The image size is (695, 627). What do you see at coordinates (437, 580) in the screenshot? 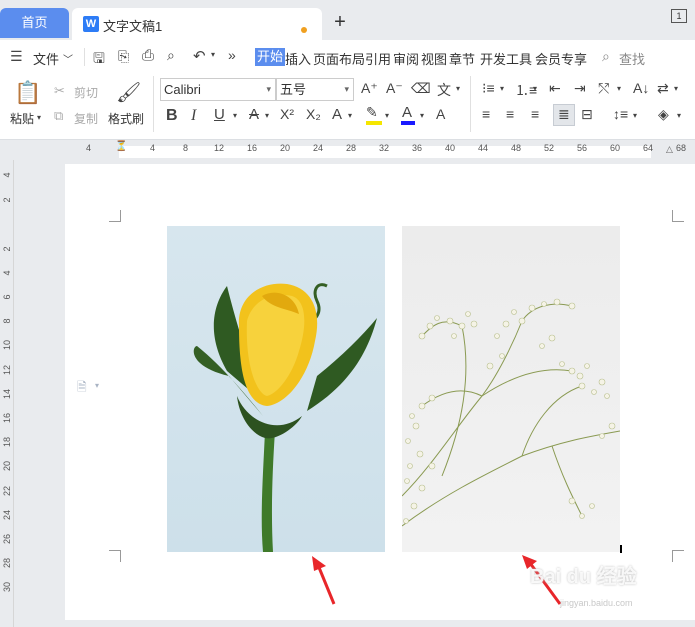
I see `annotation-arrows` at bounding box center [437, 580].